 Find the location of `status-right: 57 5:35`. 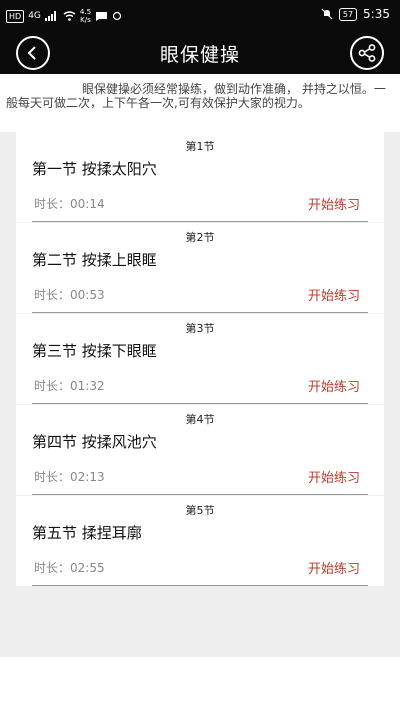

status-right: 57 5:35 is located at coordinates (355, 14).